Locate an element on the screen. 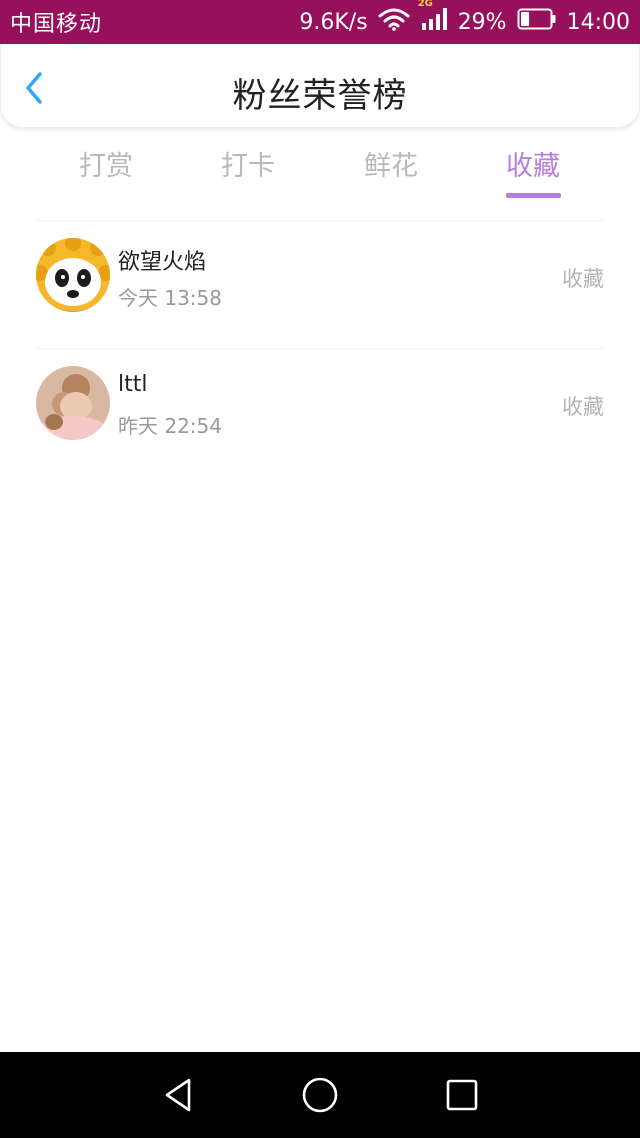  signal-group: 2G is located at coordinates (433, 18).